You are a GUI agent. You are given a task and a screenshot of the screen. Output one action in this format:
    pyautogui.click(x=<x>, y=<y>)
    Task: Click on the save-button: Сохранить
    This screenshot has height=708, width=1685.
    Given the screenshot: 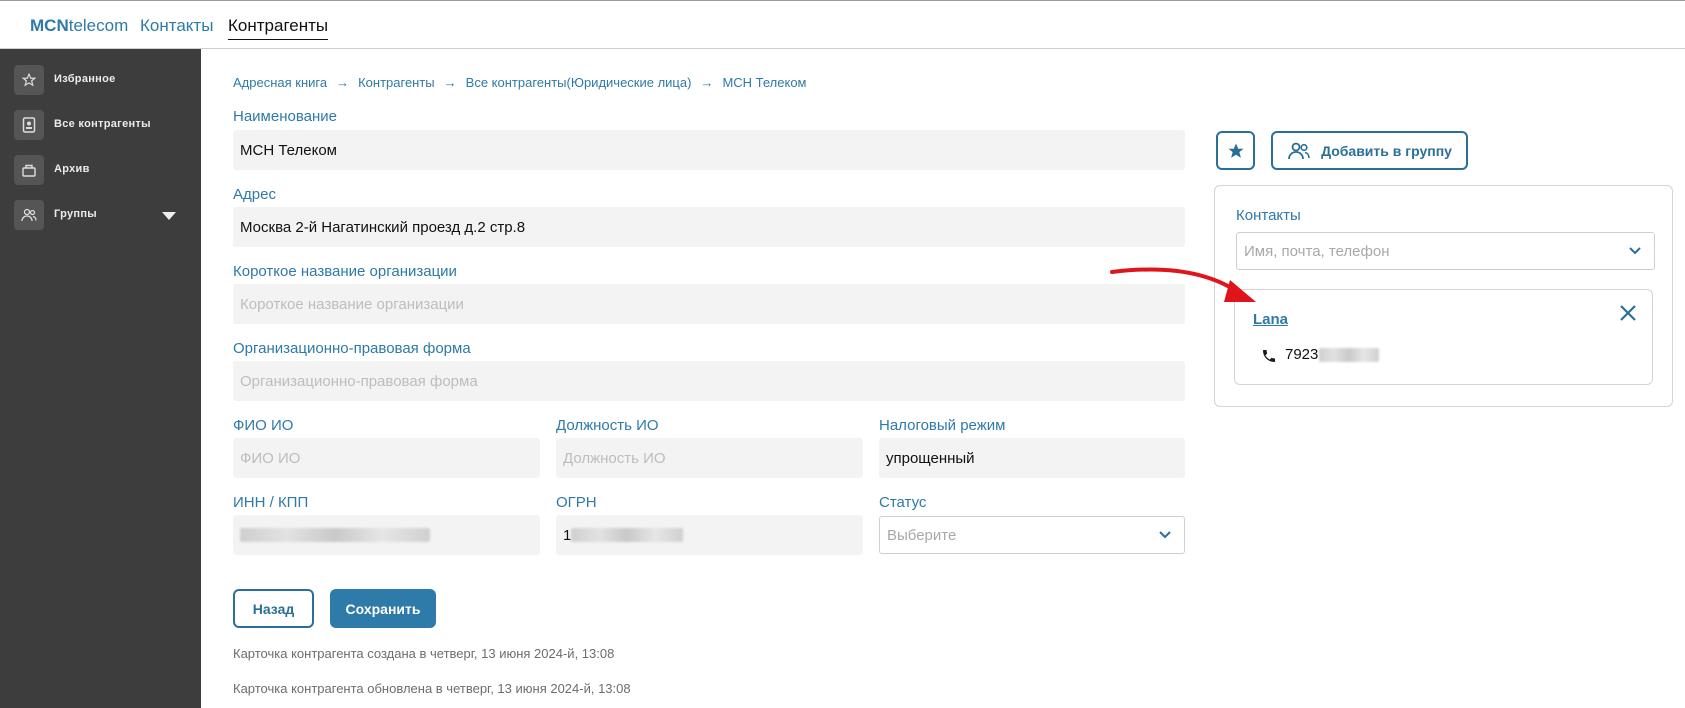 What is the action you would take?
    pyautogui.click(x=383, y=608)
    